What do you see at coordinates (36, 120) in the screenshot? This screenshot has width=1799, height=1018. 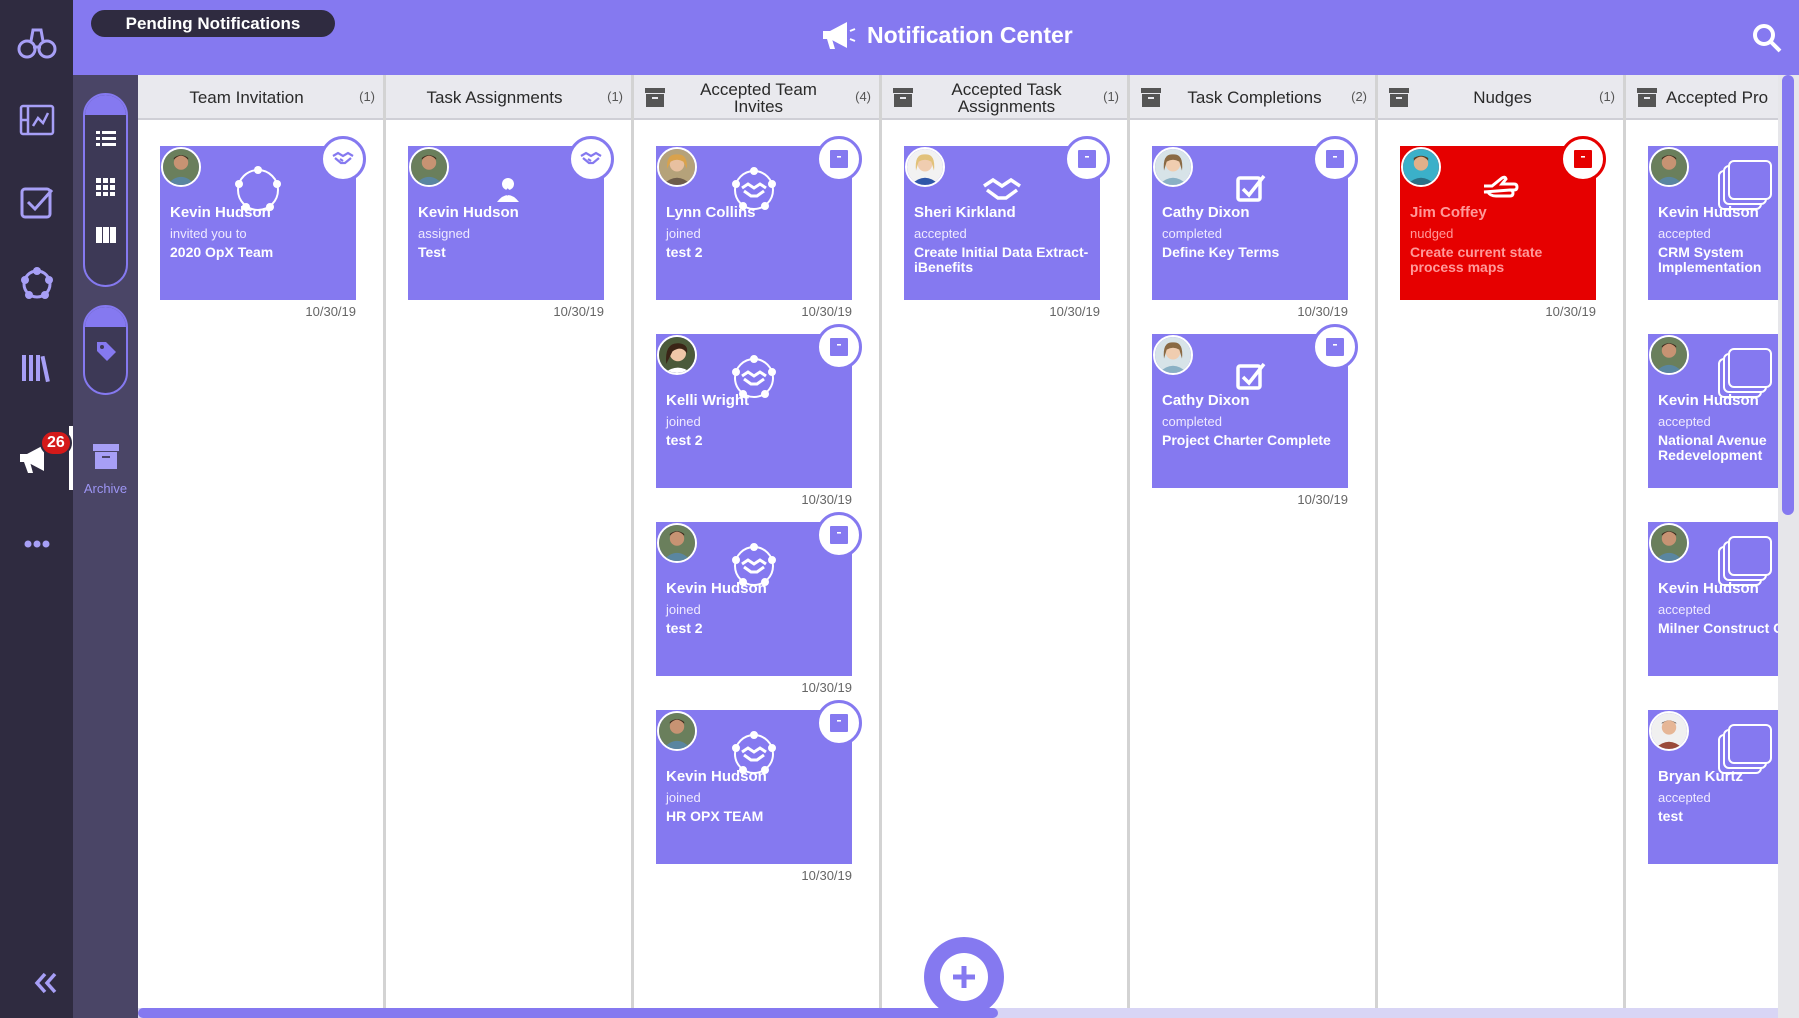 I see `nav-map` at bounding box center [36, 120].